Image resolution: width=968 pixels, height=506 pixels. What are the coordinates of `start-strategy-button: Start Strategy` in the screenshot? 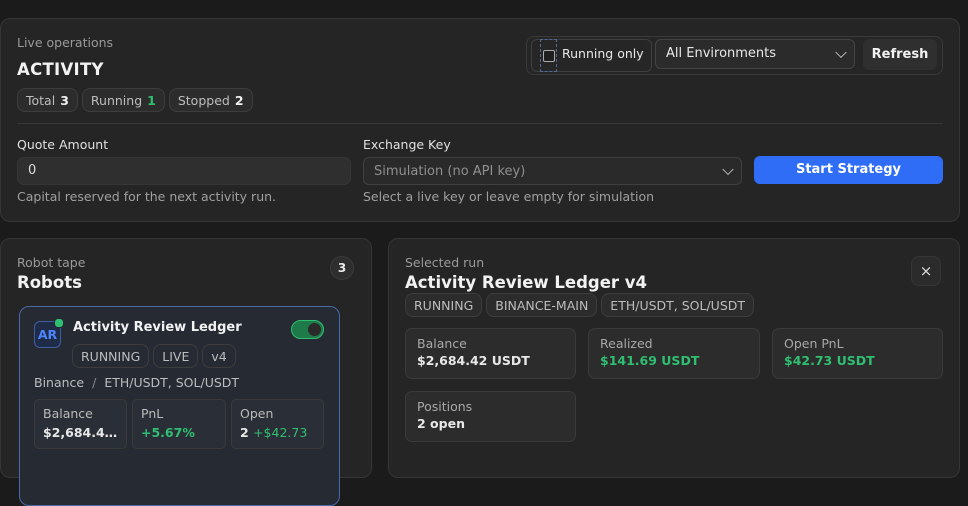 It's located at (848, 170).